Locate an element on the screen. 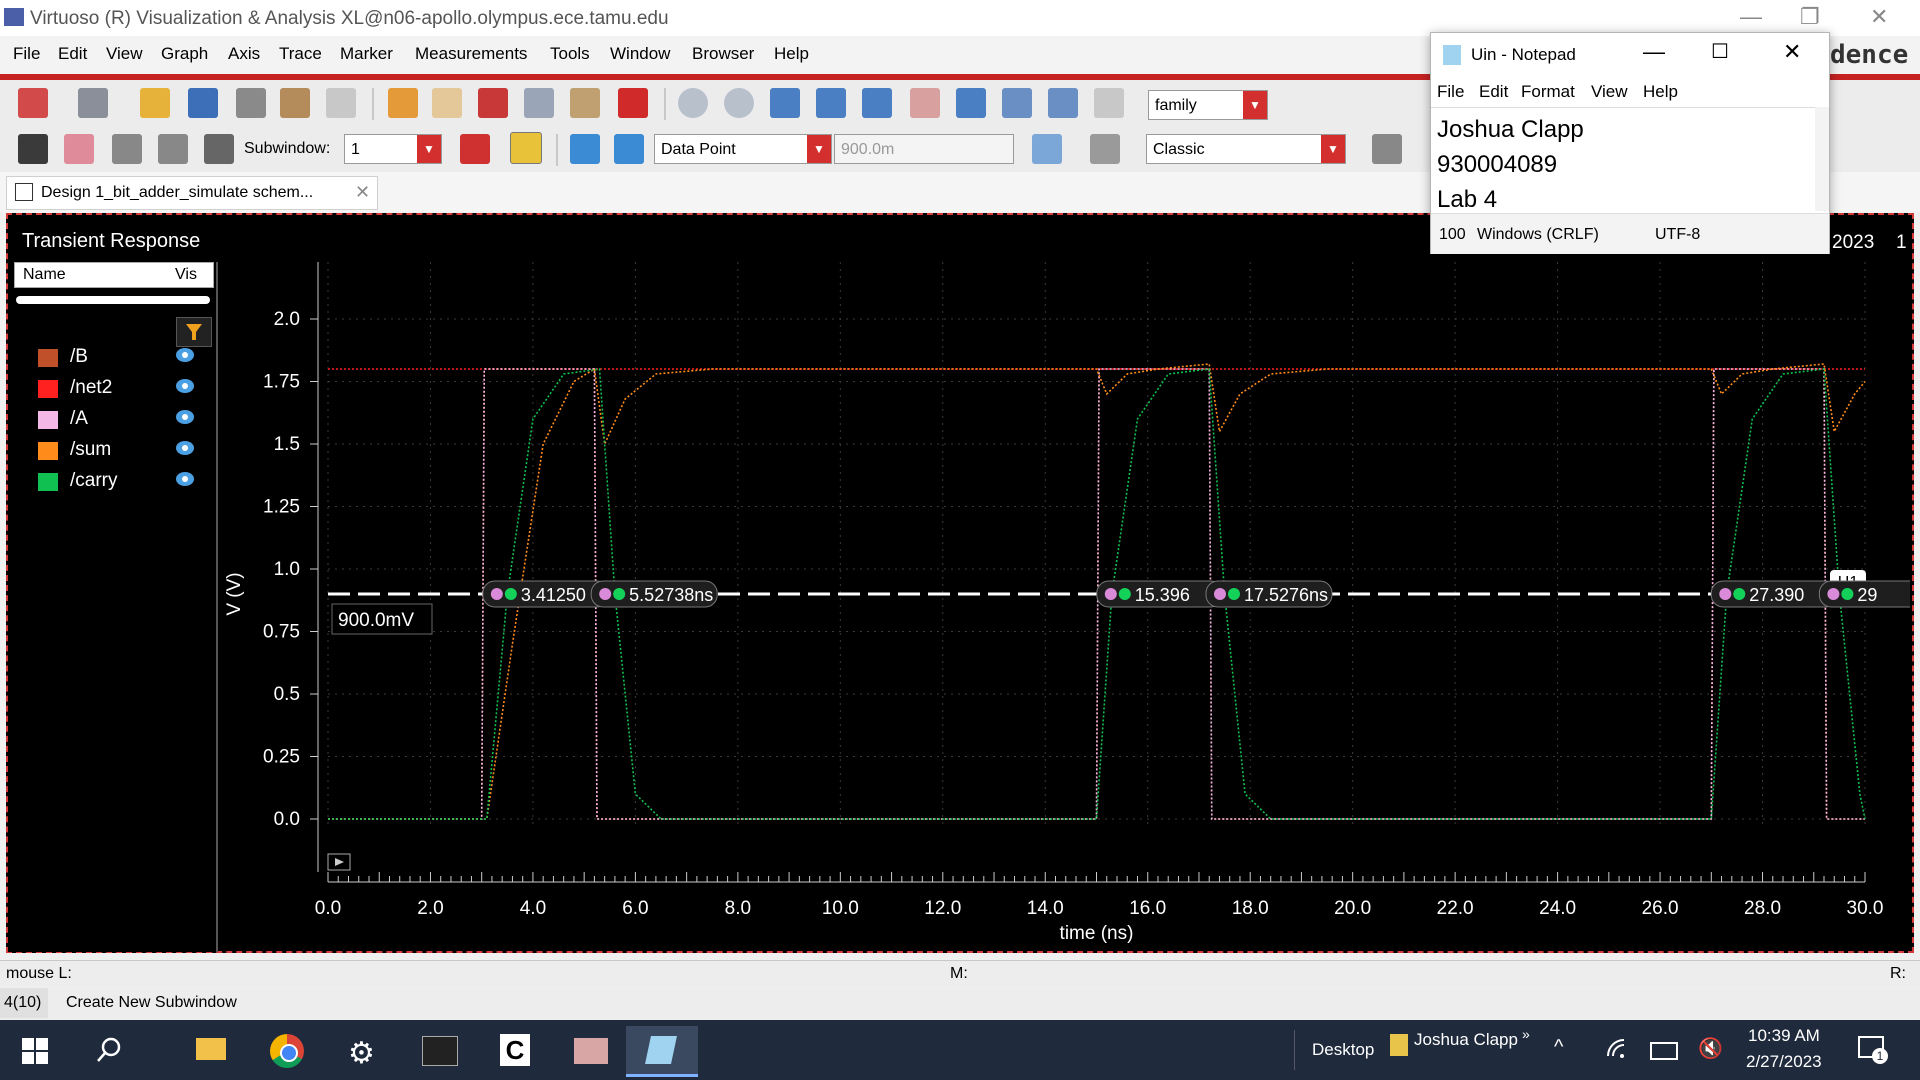  save-icon is located at coordinates (203, 103).